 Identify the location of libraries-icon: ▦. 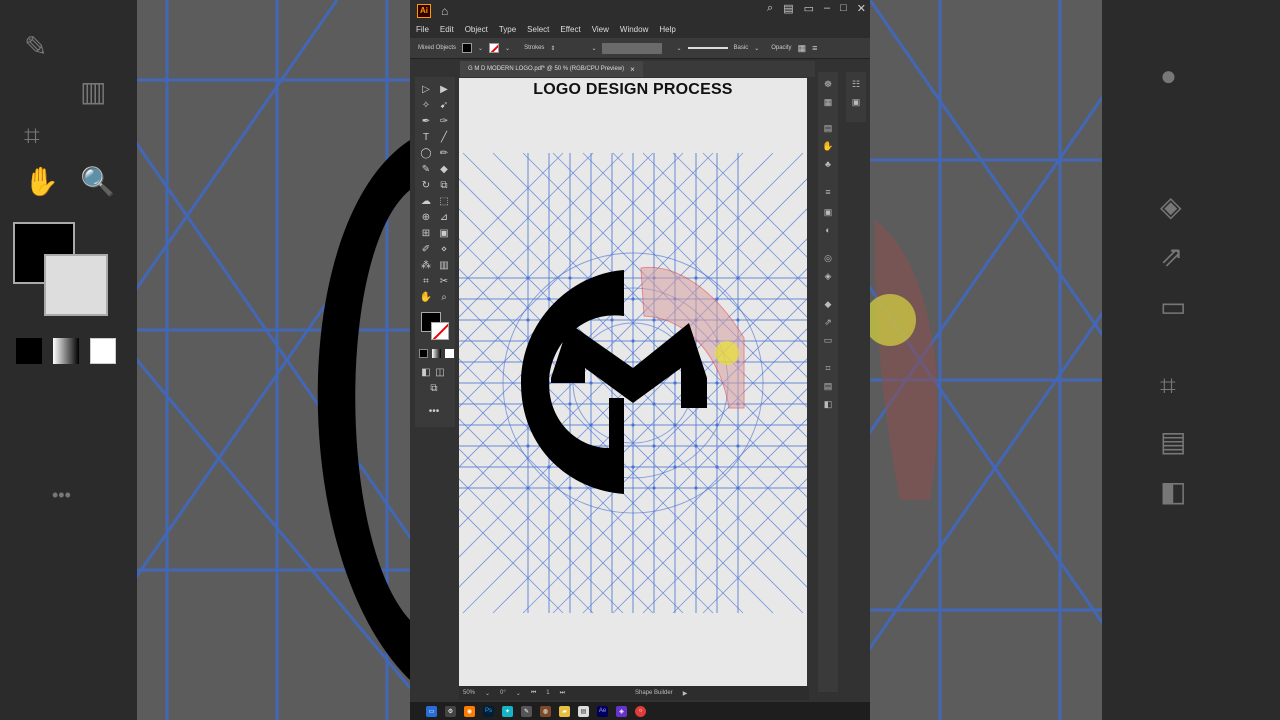
(828, 102).